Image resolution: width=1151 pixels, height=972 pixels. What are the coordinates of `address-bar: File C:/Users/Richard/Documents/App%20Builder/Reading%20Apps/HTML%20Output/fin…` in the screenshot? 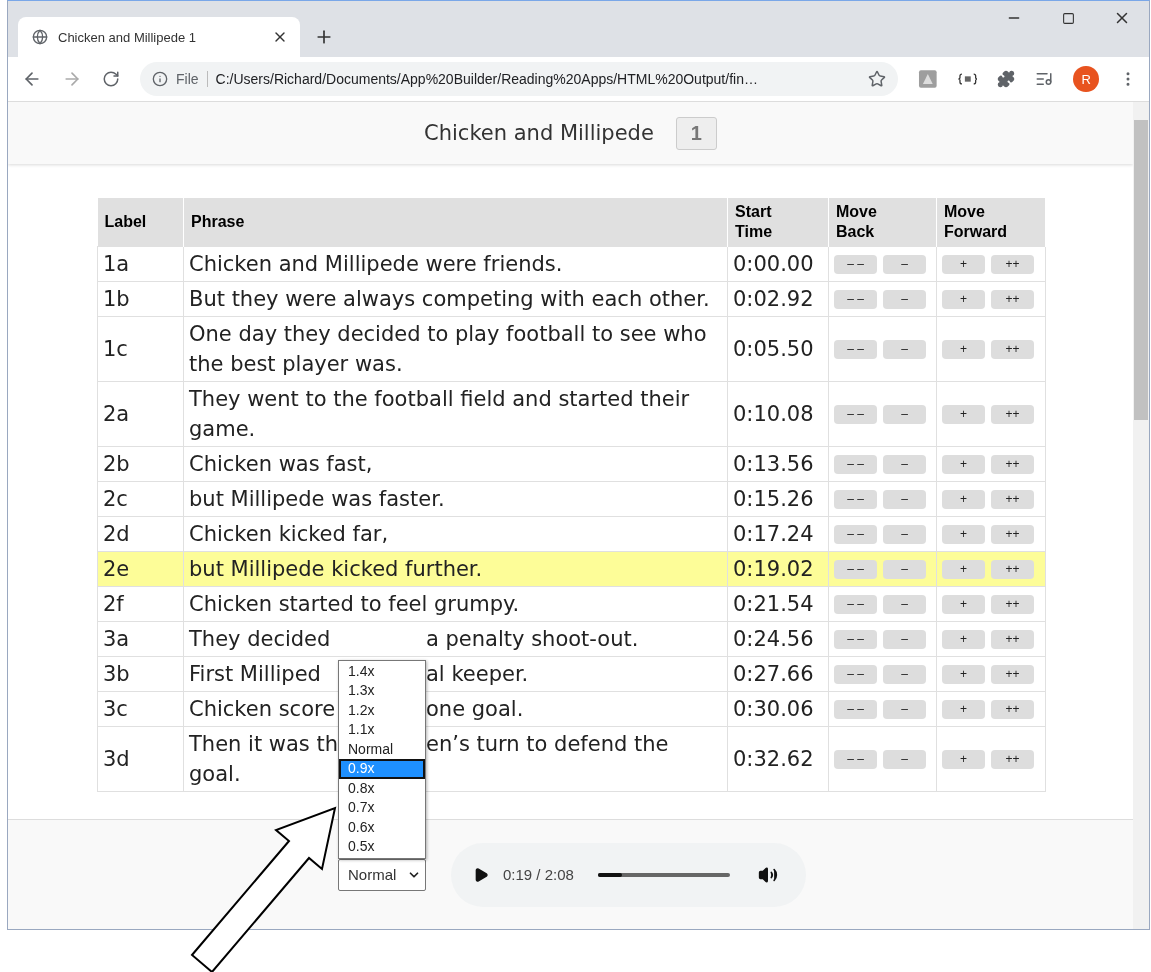 It's located at (519, 79).